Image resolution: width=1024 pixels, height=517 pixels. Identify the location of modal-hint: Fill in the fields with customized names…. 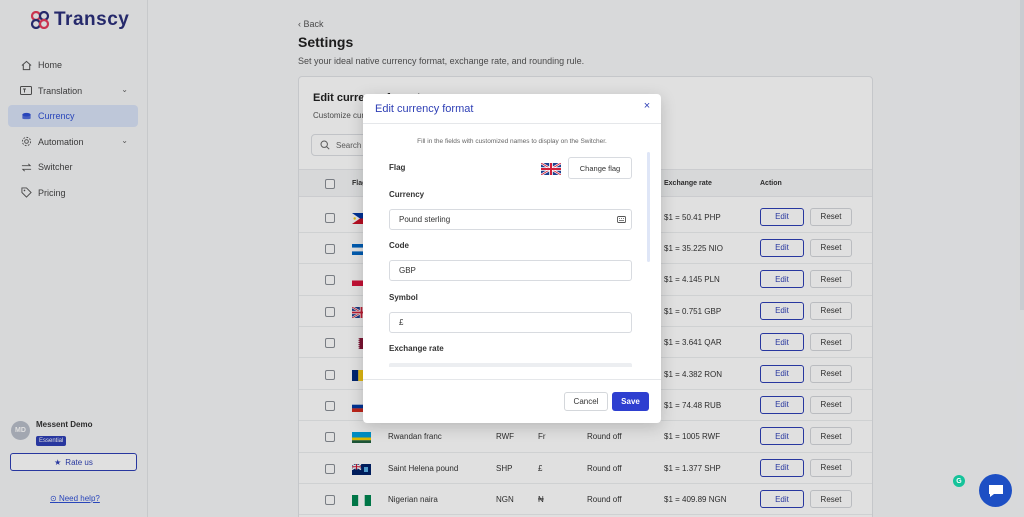
(512, 141).